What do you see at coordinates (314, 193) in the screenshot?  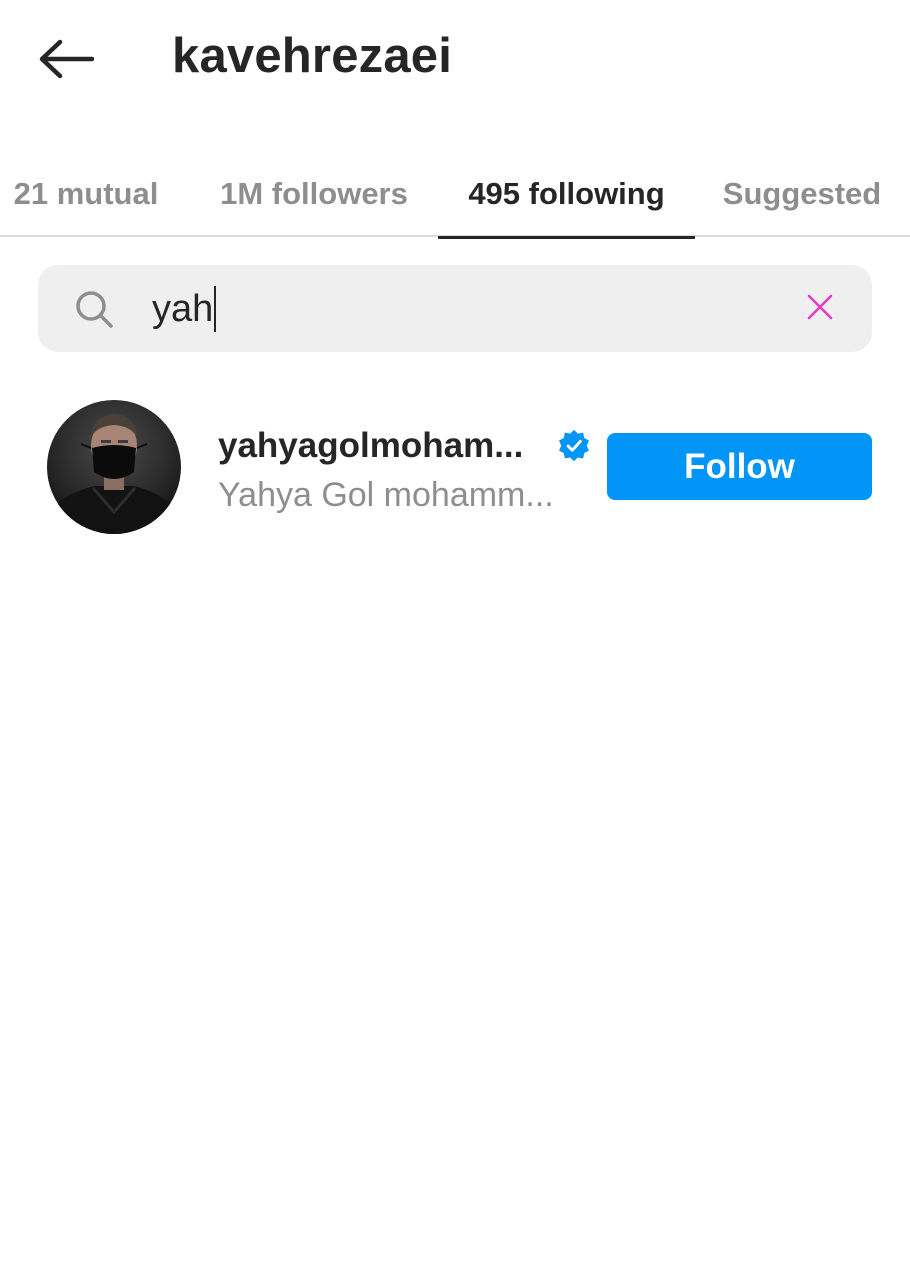 I see `tab-followers: 1M followers` at bounding box center [314, 193].